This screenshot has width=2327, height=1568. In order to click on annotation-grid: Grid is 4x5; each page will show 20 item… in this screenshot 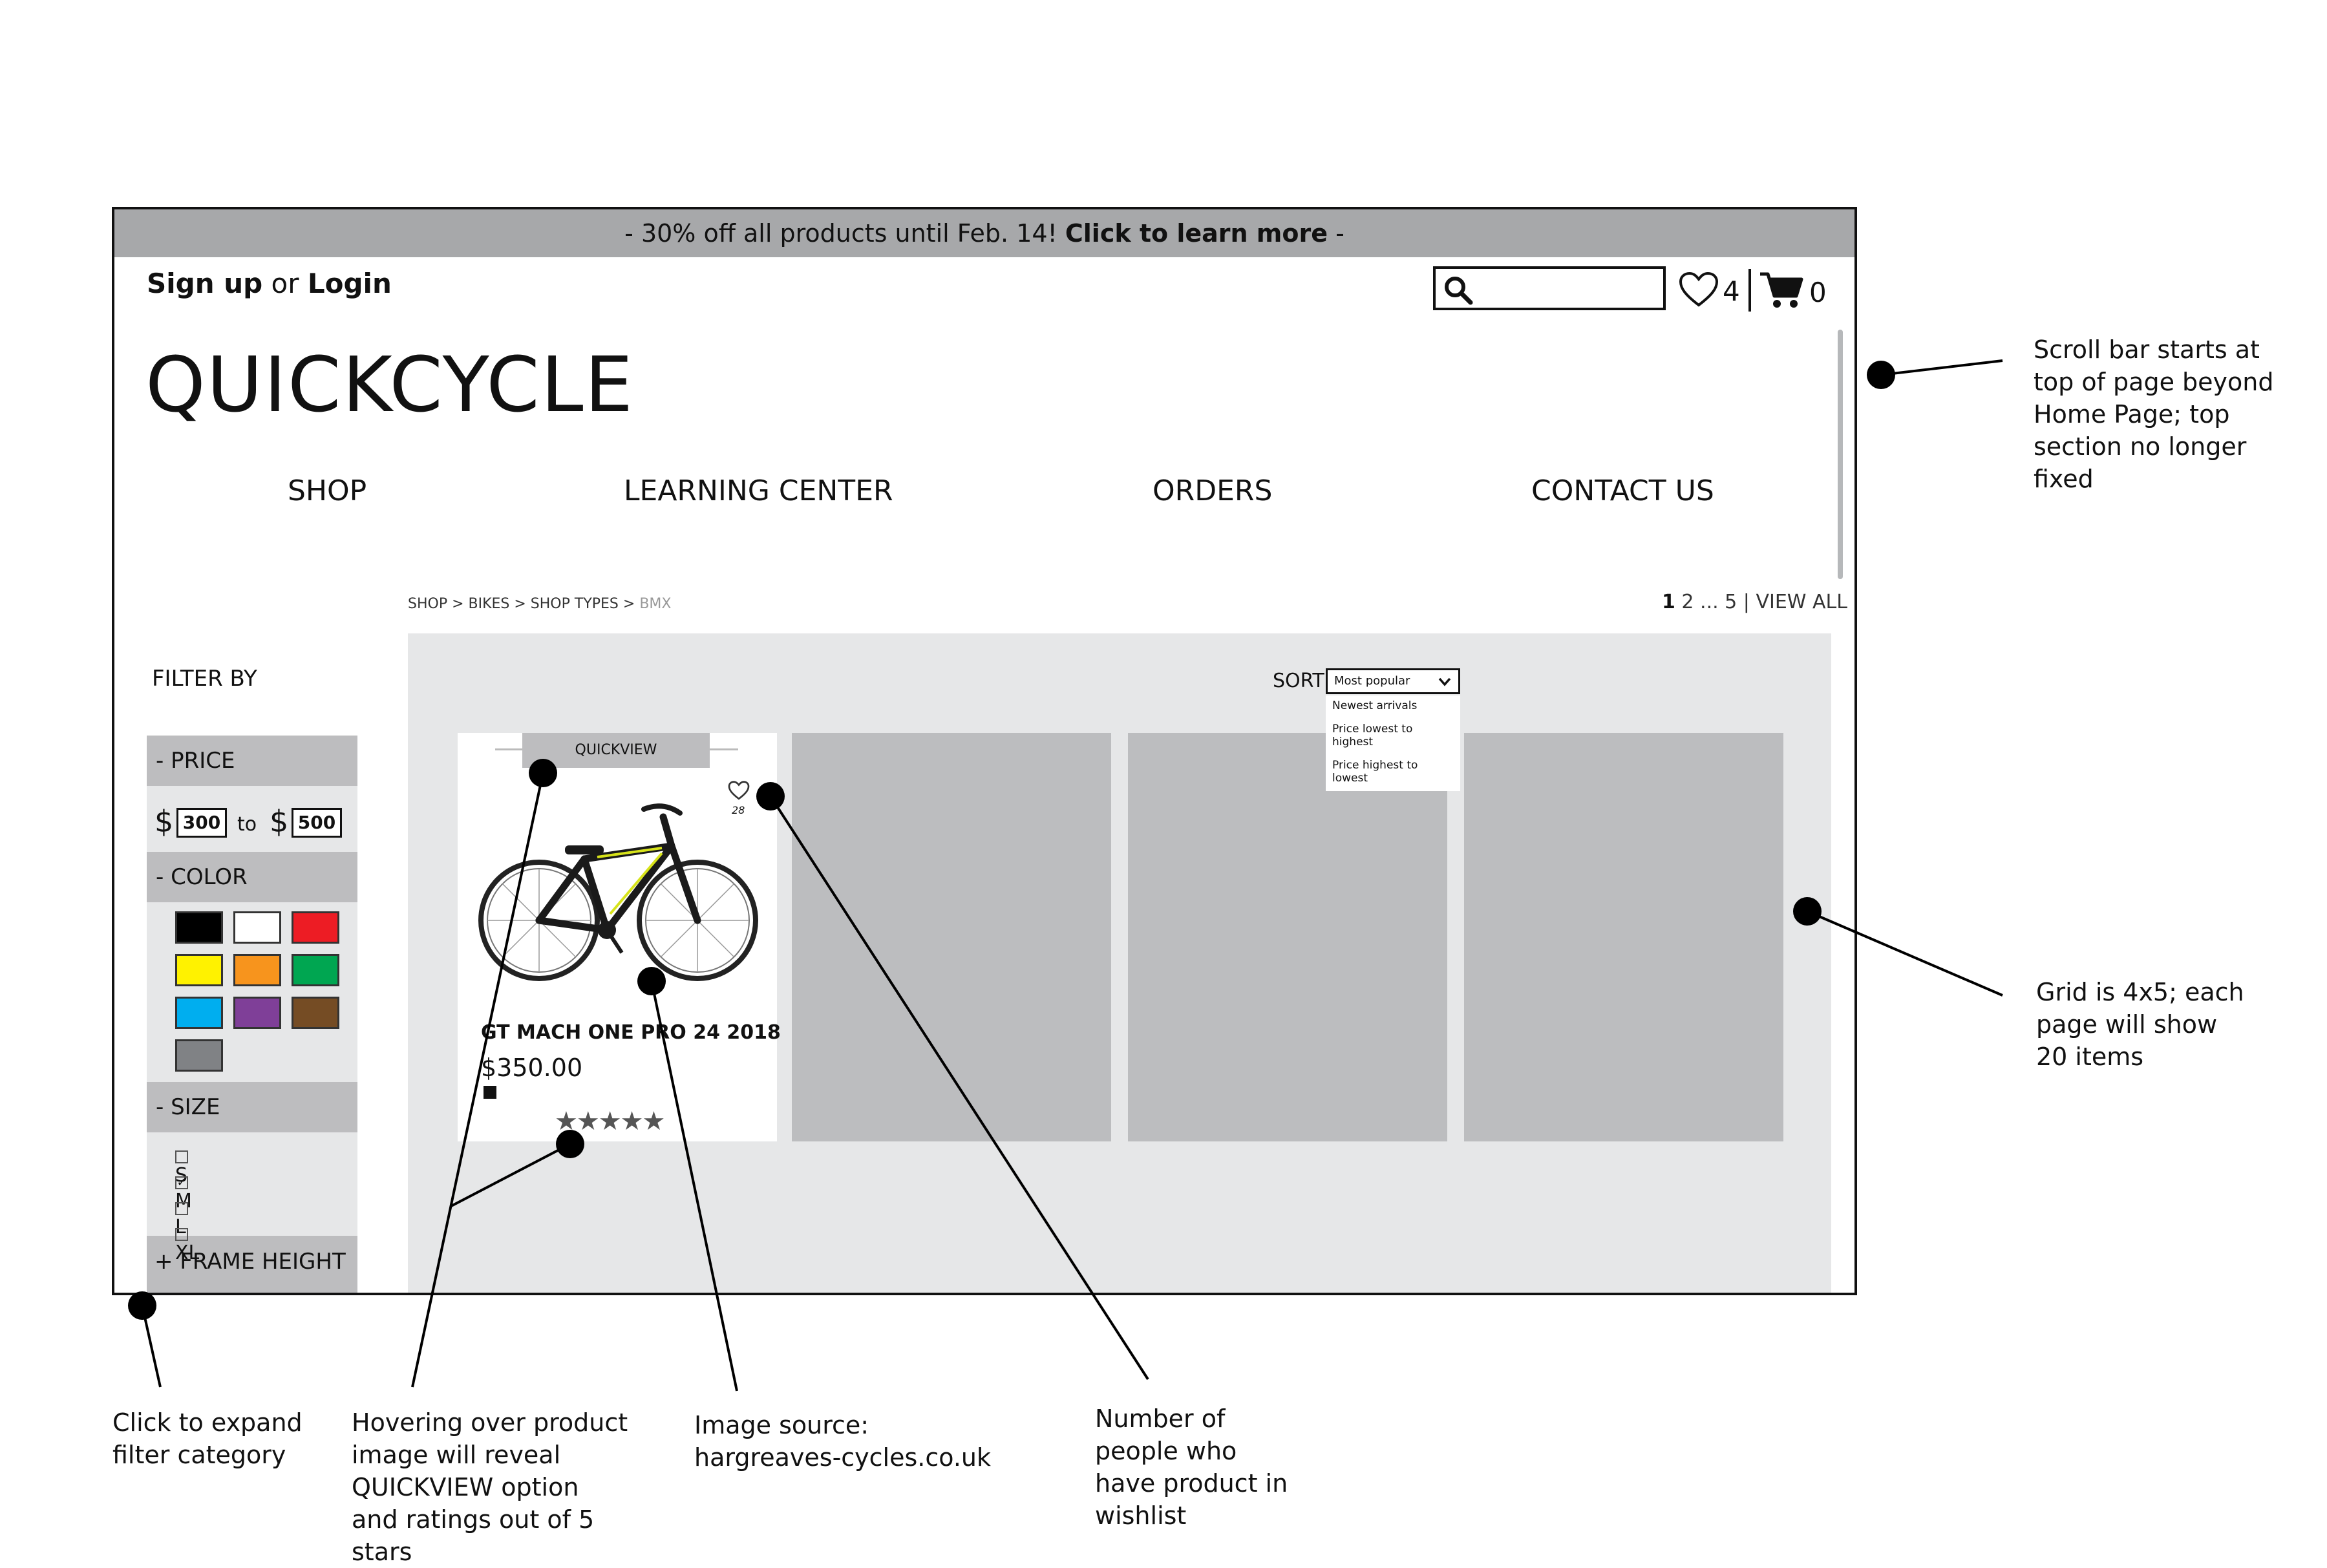, I will do `click(2140, 1024)`.